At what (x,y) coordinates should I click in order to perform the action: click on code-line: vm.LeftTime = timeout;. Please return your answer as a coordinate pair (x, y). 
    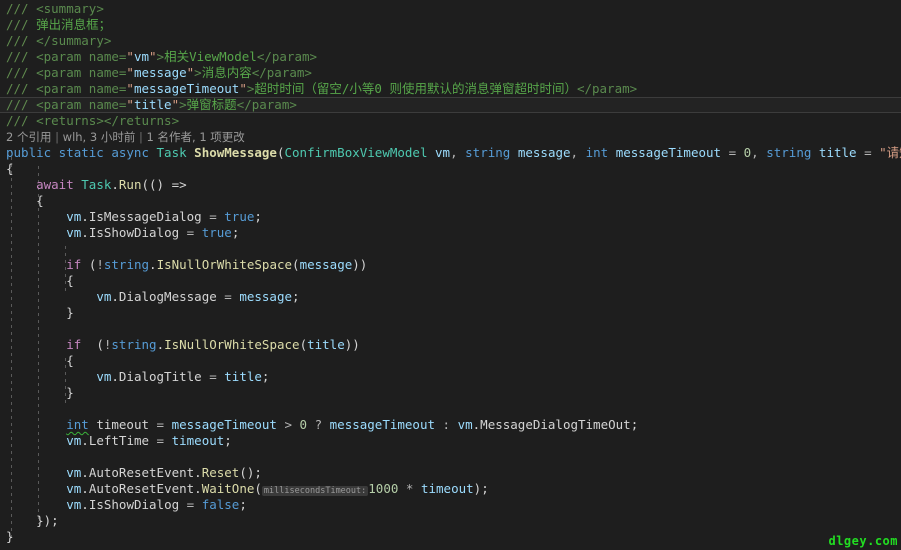
    Looking at the image, I should click on (450, 441).